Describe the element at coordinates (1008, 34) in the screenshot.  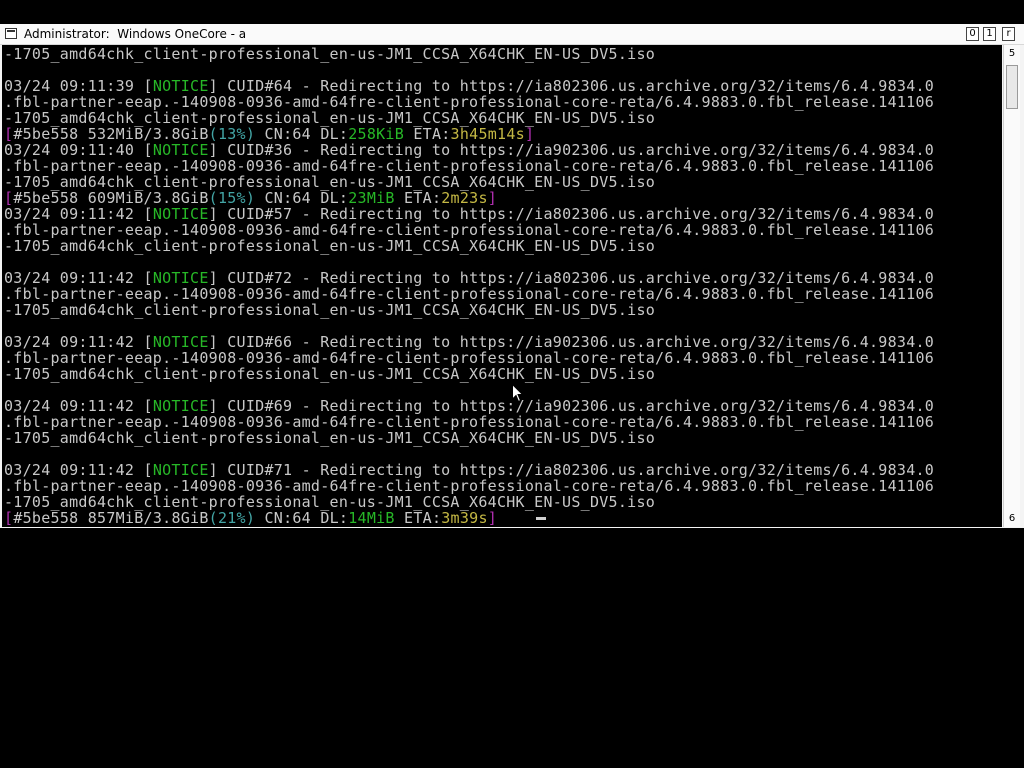
I see `close-button: r` at that location.